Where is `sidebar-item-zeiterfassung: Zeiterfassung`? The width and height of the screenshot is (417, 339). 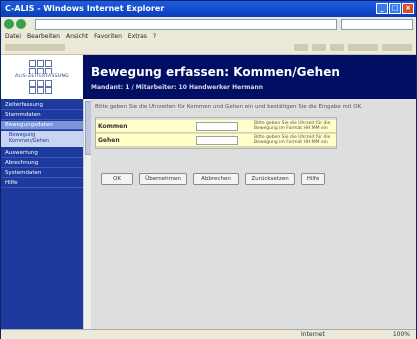 sidebar-item-zeiterfassung: Zeiterfassung is located at coordinates (42, 105).